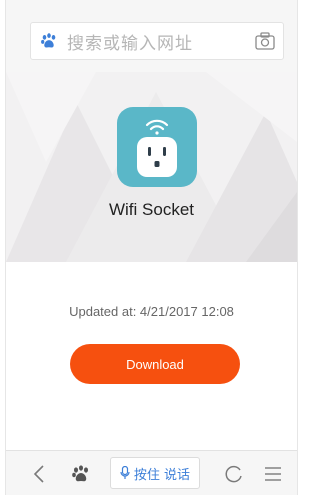  What do you see at coordinates (125, 472) in the screenshot?
I see `microphone-icon` at bounding box center [125, 472].